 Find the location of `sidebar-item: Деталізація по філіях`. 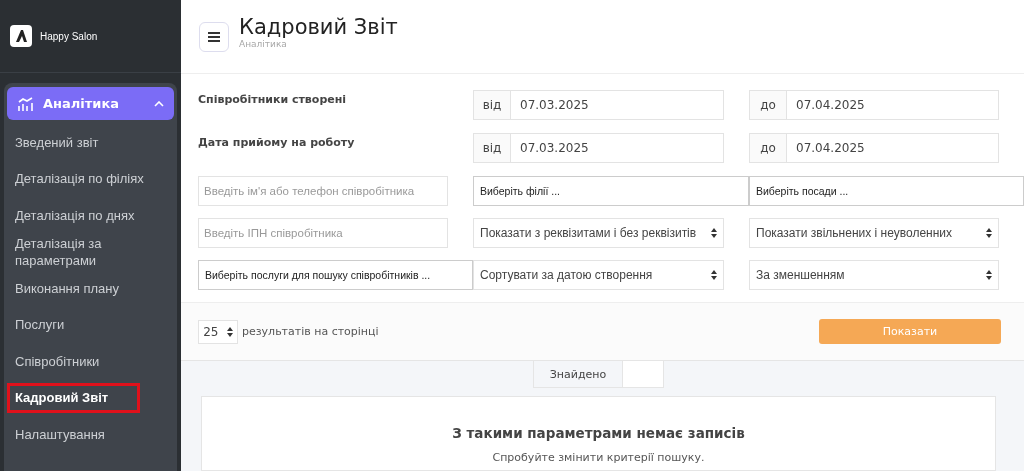

sidebar-item: Деталізація по філіях is located at coordinates (90, 178).